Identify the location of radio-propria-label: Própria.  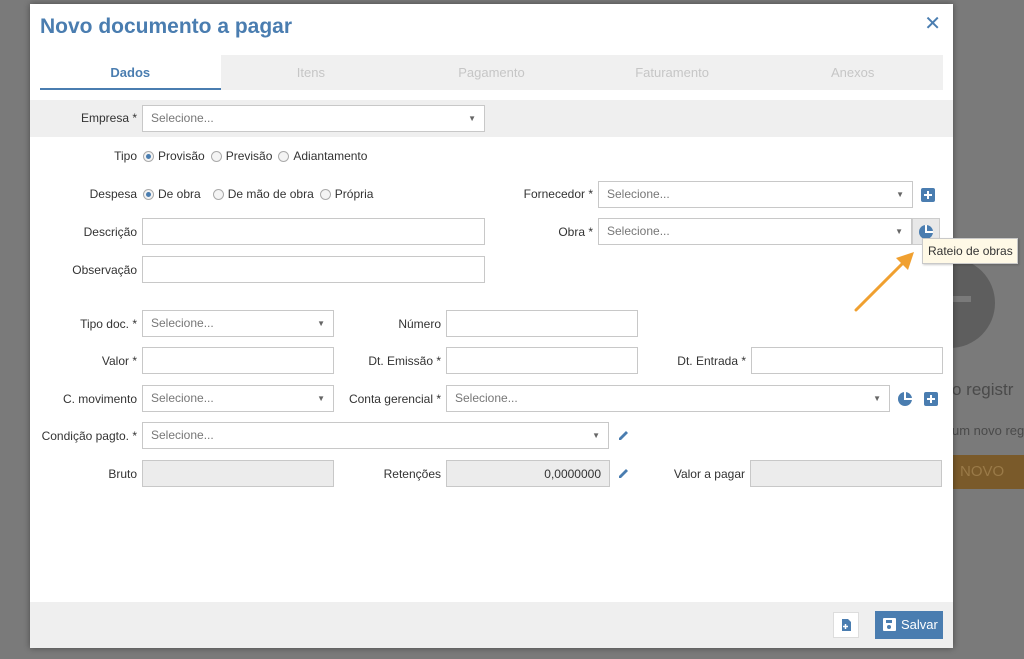
(354, 194).